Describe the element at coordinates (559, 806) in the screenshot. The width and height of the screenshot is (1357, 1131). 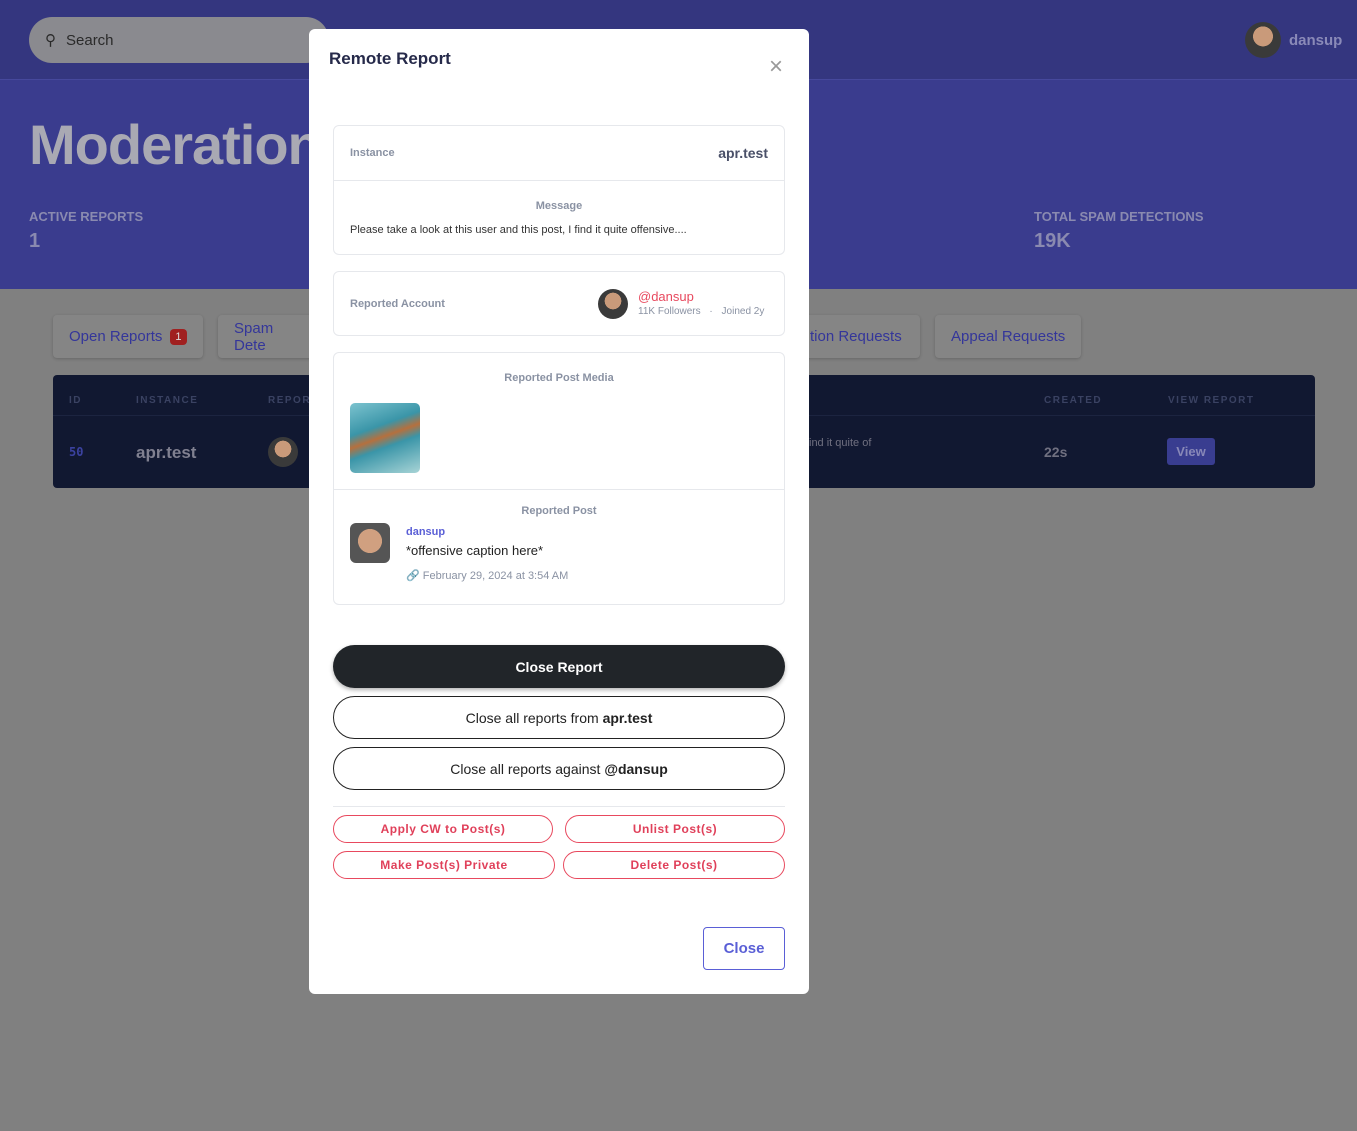
I see `divider` at that location.